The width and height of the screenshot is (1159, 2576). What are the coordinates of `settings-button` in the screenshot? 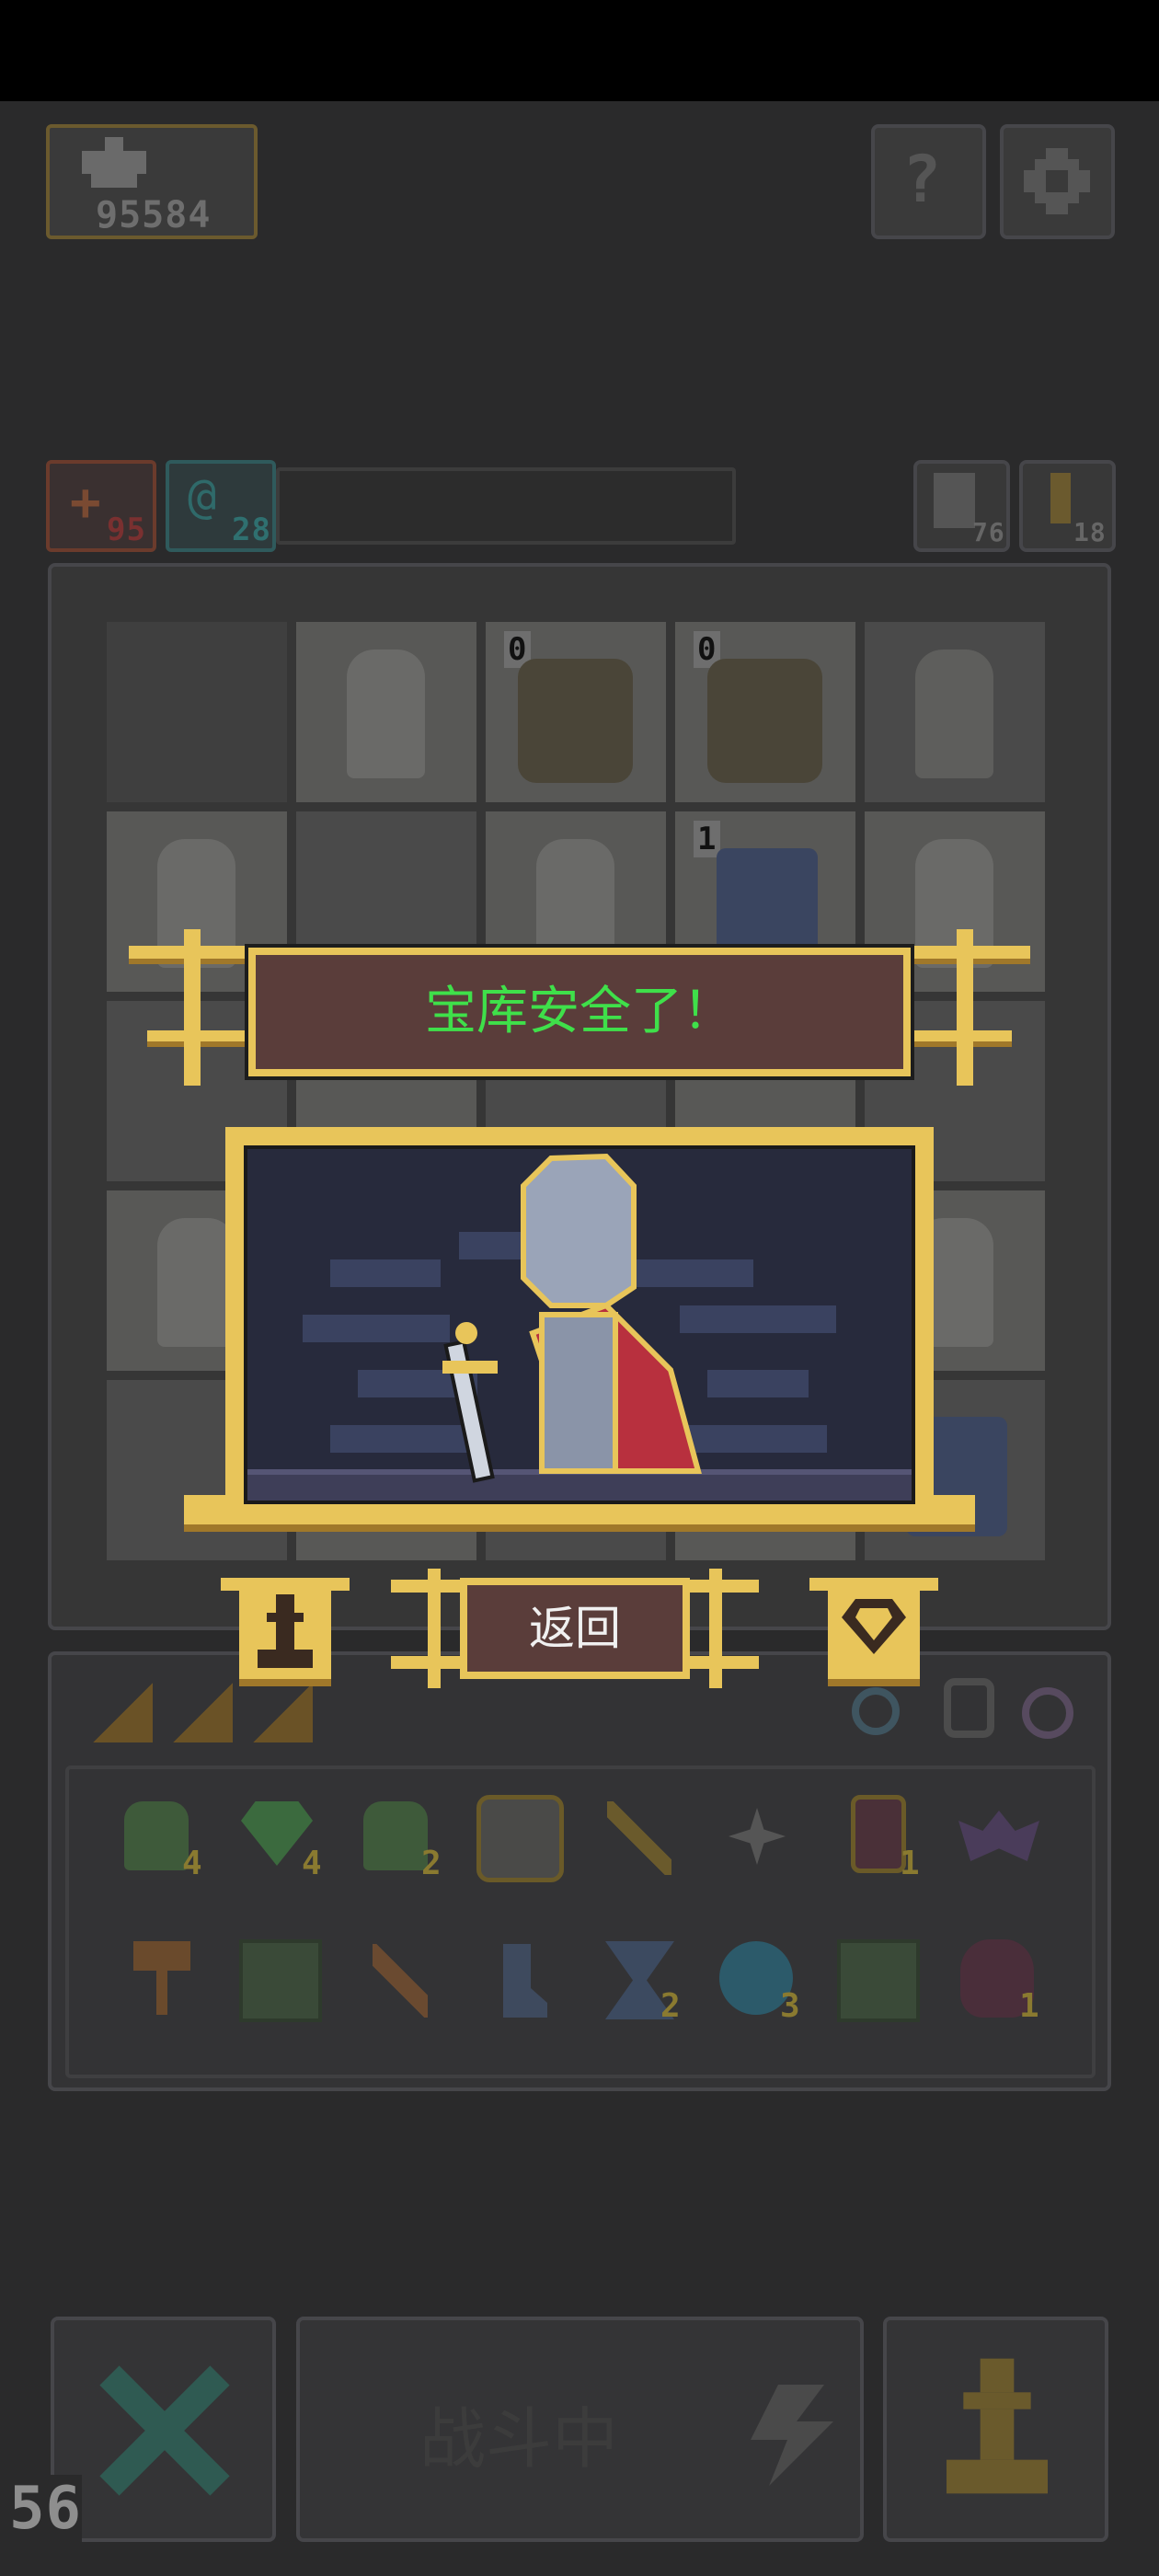 It's located at (1057, 181).